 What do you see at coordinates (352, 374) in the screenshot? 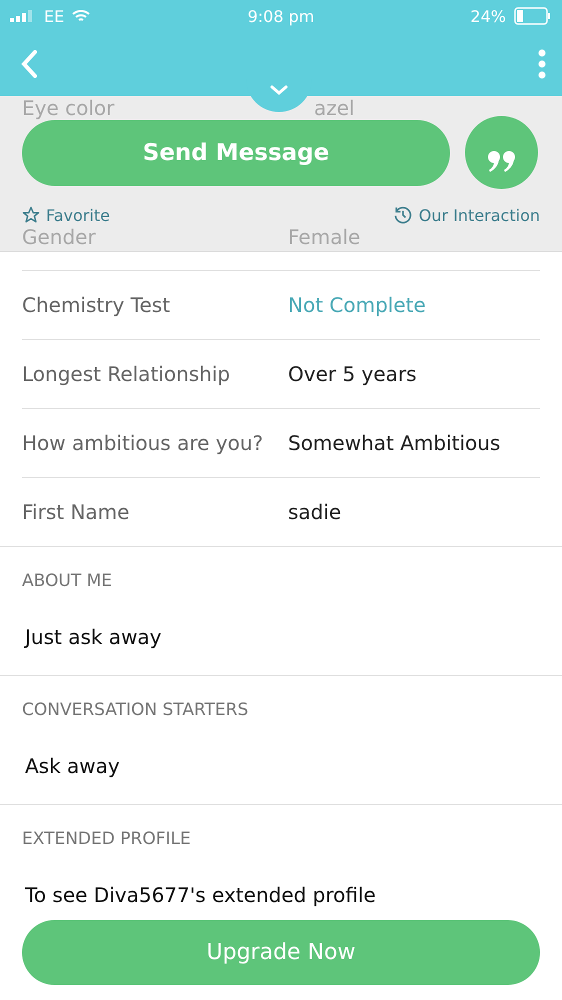
I see `detail-value: Over 5 years` at bounding box center [352, 374].